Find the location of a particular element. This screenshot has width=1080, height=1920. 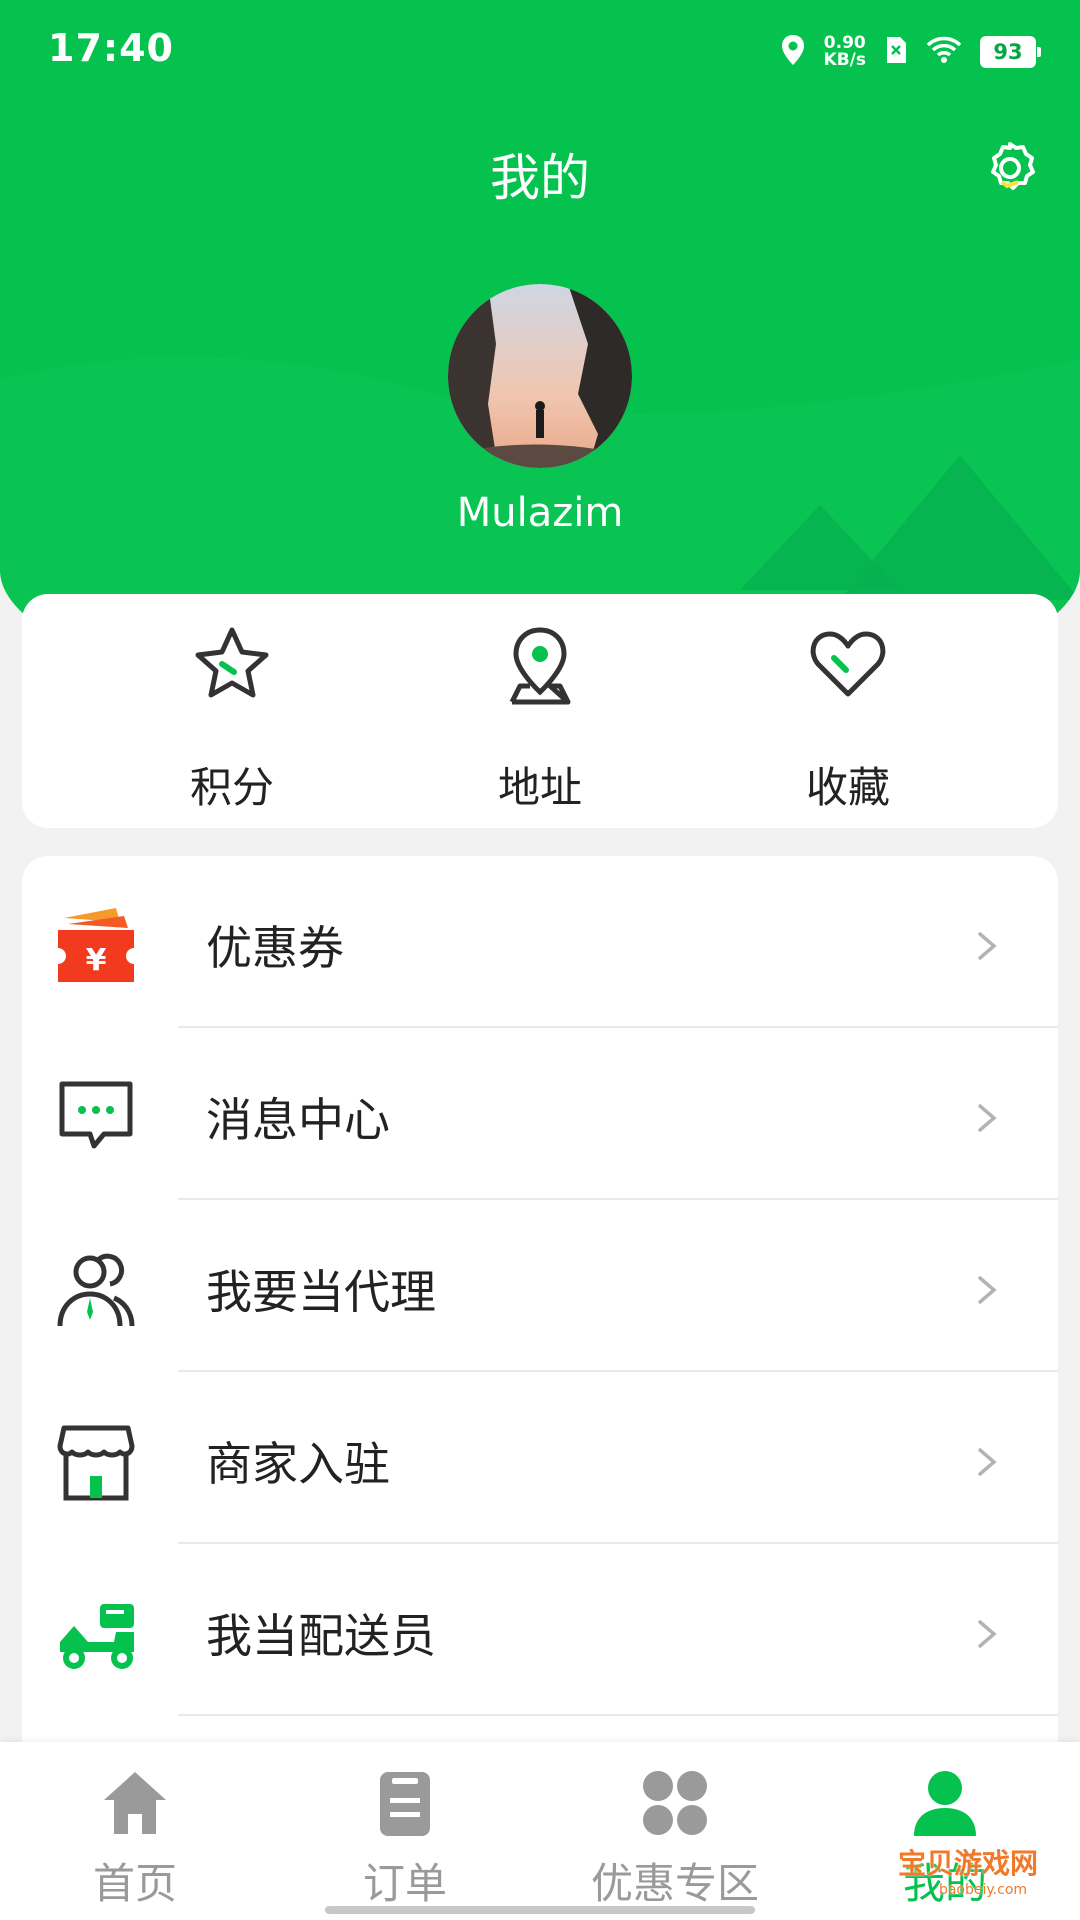

quick-action-address: 地址 is located at coordinates (540, 711).